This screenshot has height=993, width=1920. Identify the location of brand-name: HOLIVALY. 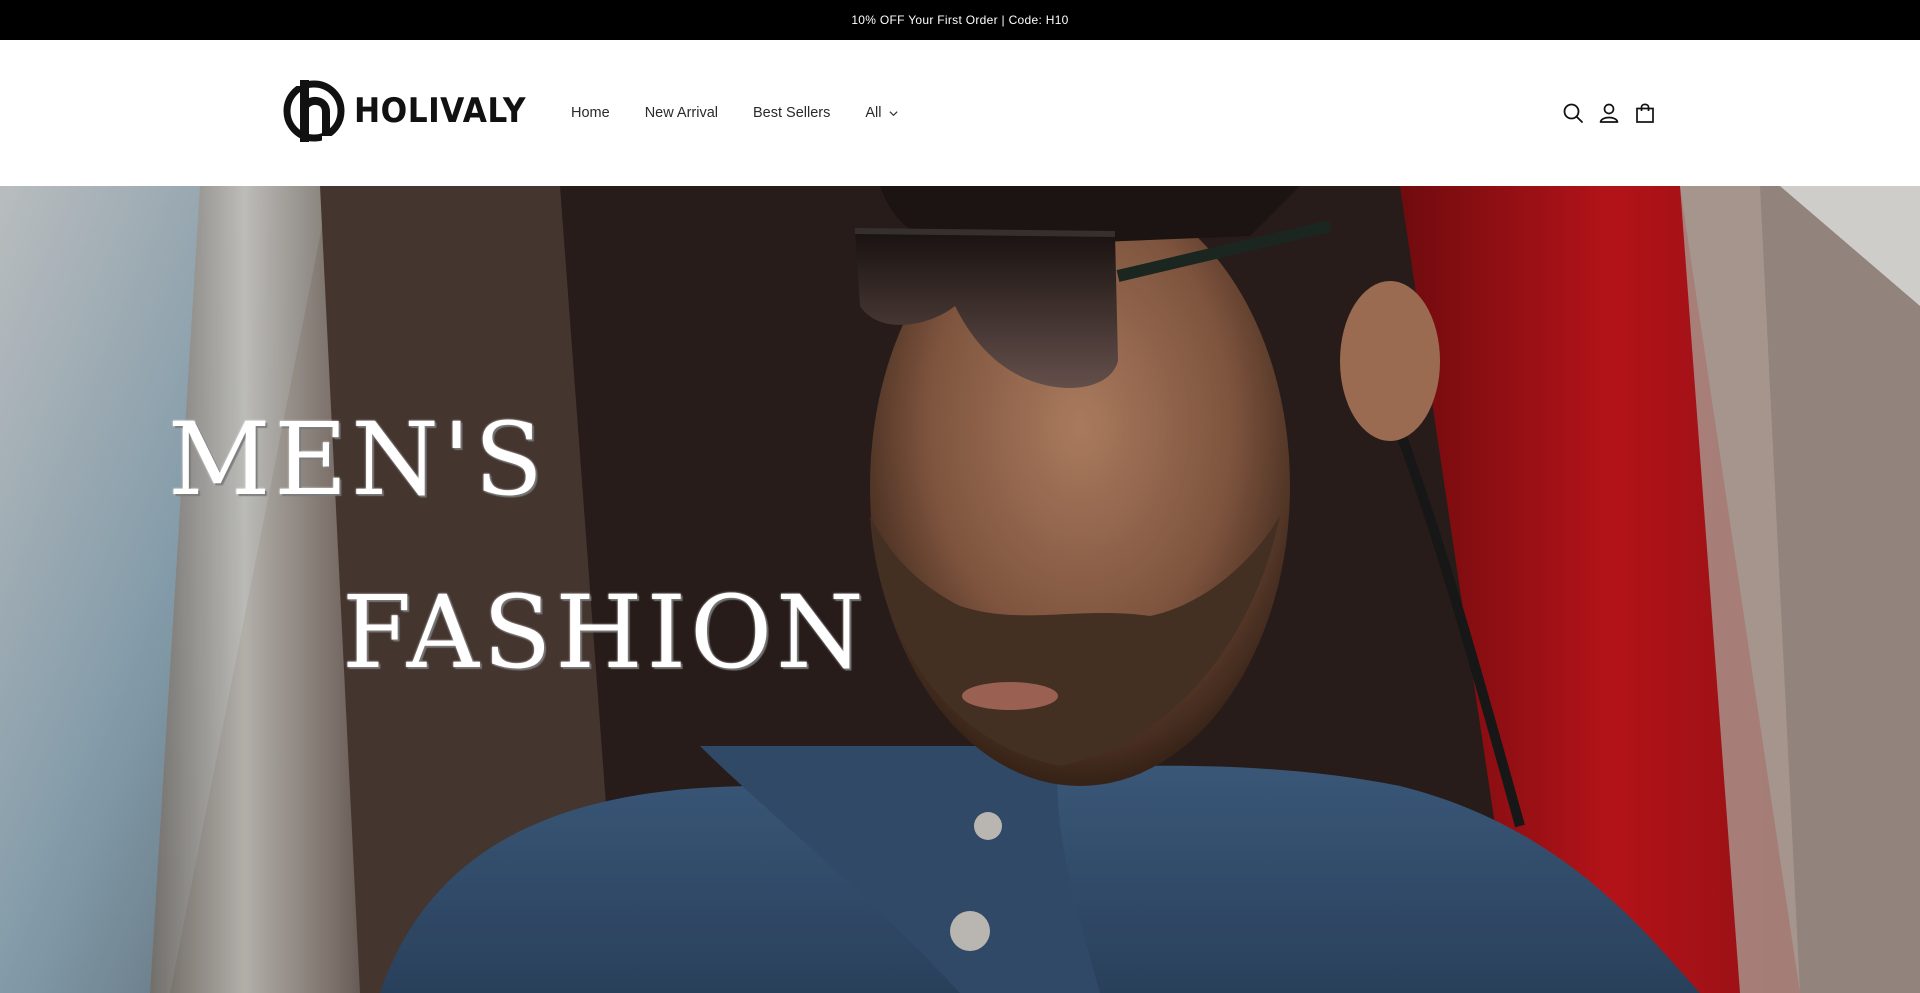
(440, 111).